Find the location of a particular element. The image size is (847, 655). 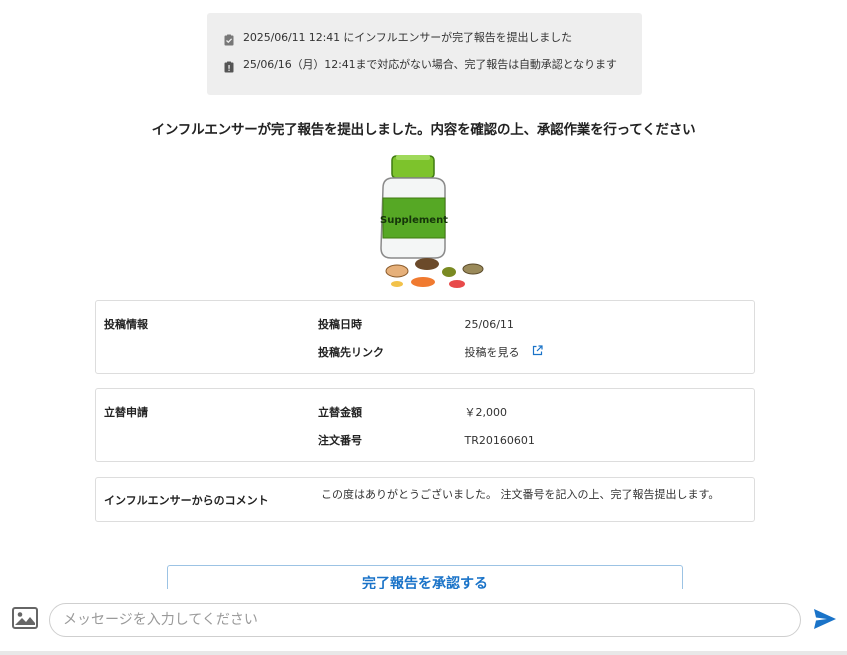

post-link-label: 投稿先リンク is located at coordinates (351, 352).